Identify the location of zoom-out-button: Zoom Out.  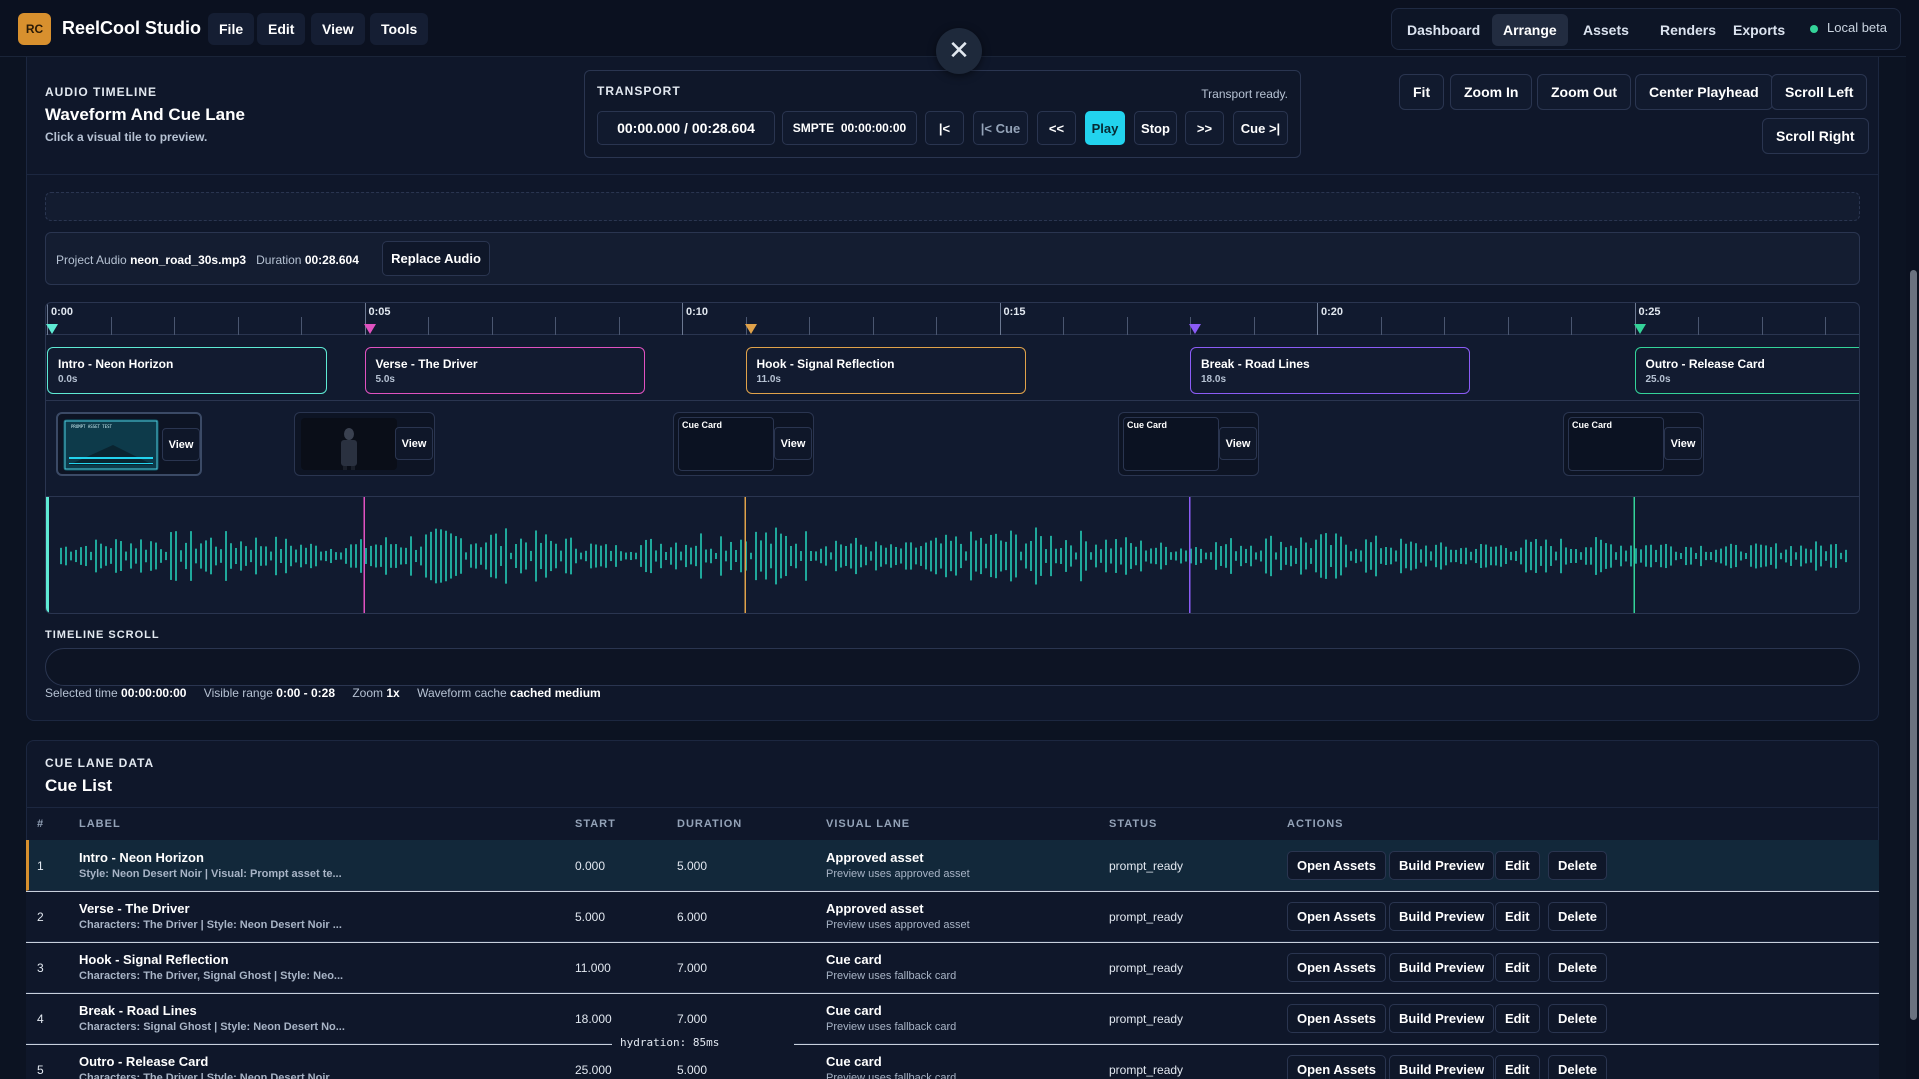
(1584, 92).